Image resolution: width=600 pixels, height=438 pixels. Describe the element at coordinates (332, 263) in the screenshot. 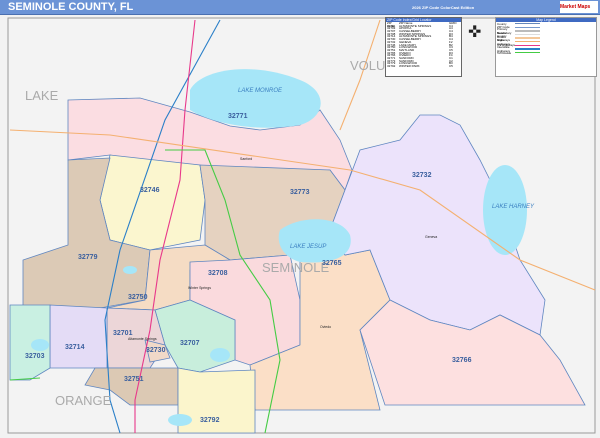

I see `zip-label: 32765` at that location.